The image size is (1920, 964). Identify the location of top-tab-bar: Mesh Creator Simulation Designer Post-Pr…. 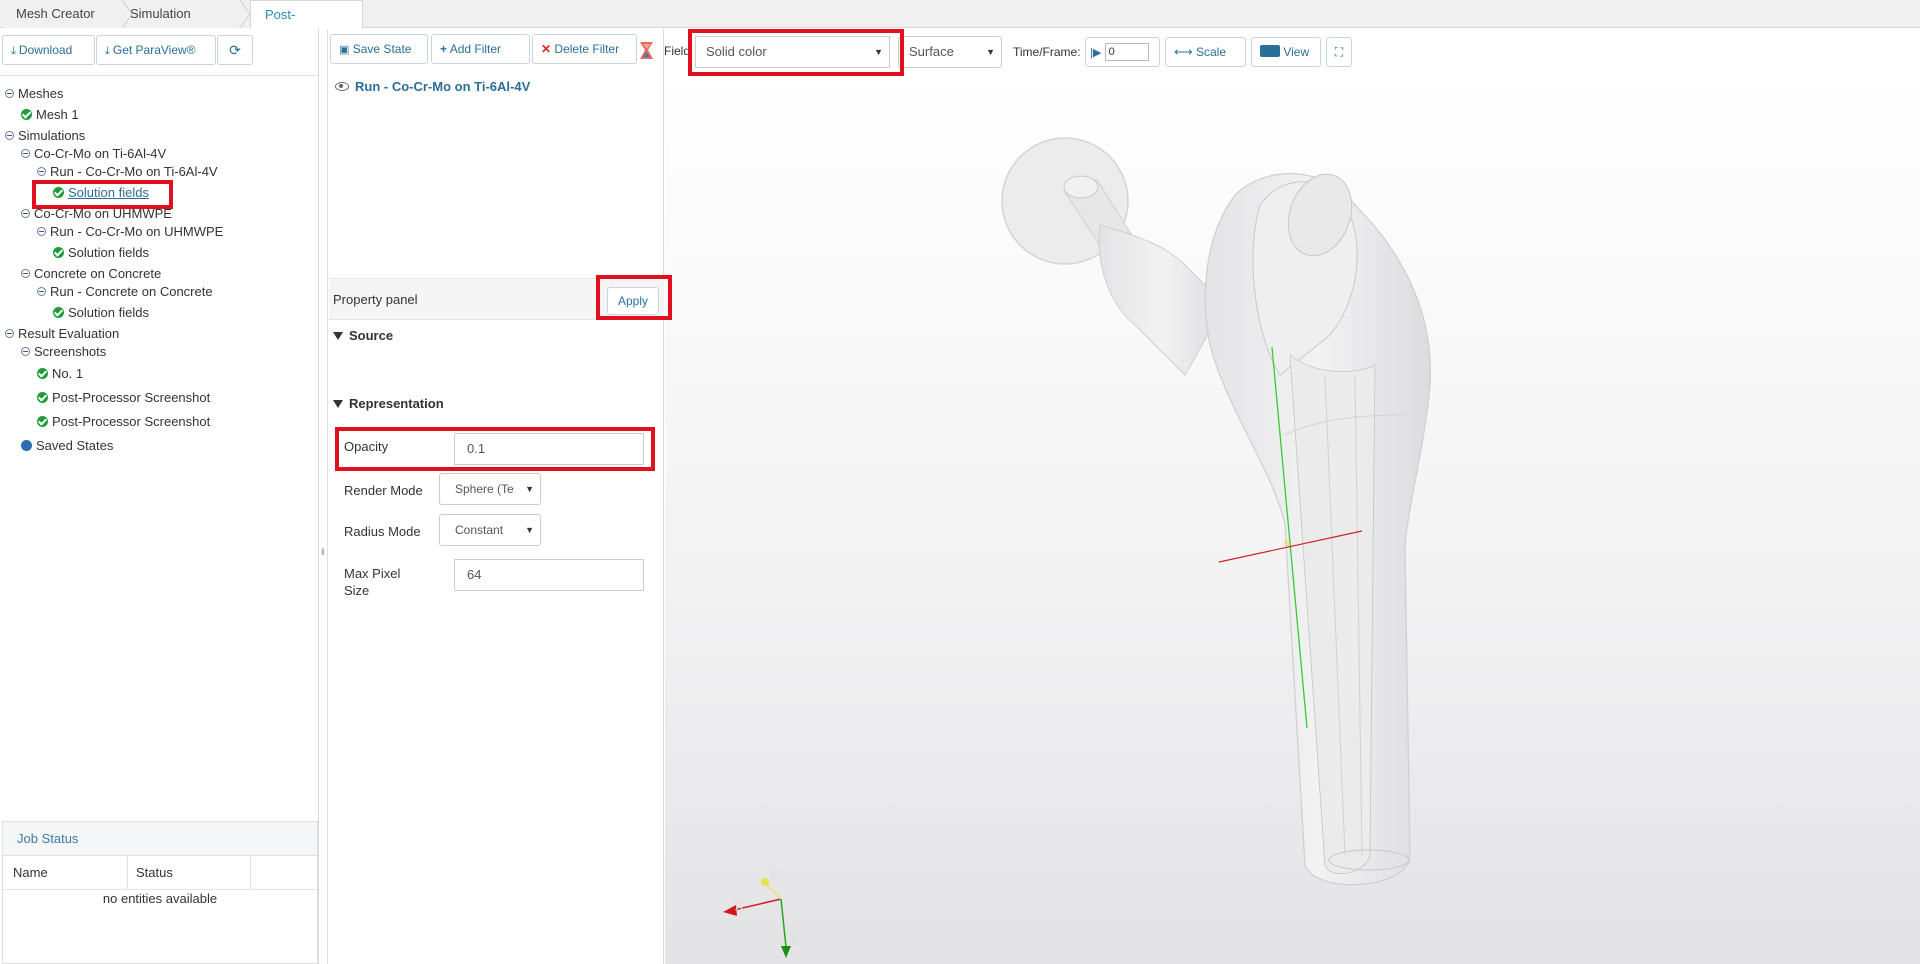
(960, 25).